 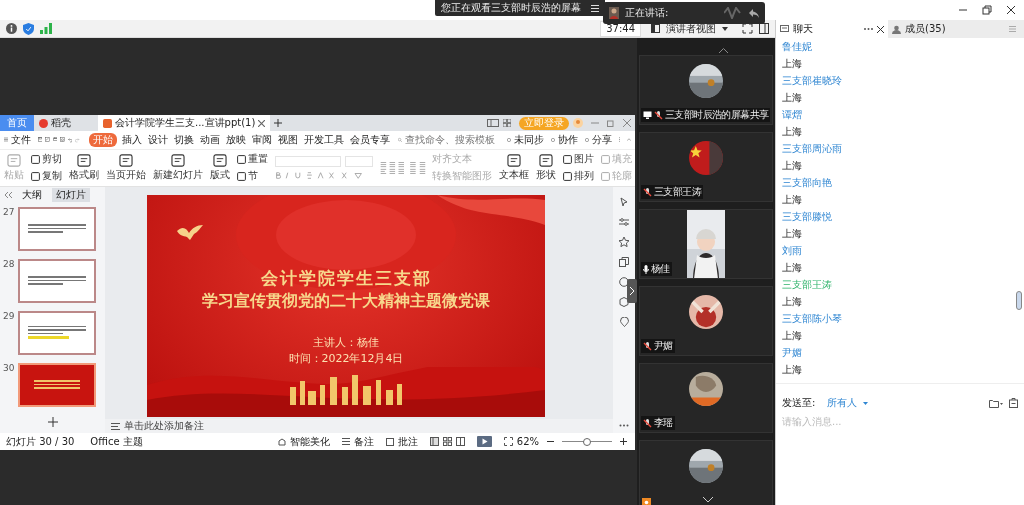 I want to click on beautify-button: 智能美化, so click(x=309, y=441).